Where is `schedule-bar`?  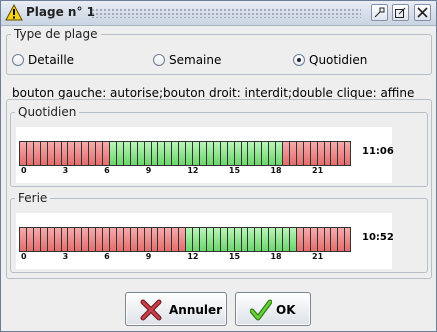 schedule-bar is located at coordinates (185, 239).